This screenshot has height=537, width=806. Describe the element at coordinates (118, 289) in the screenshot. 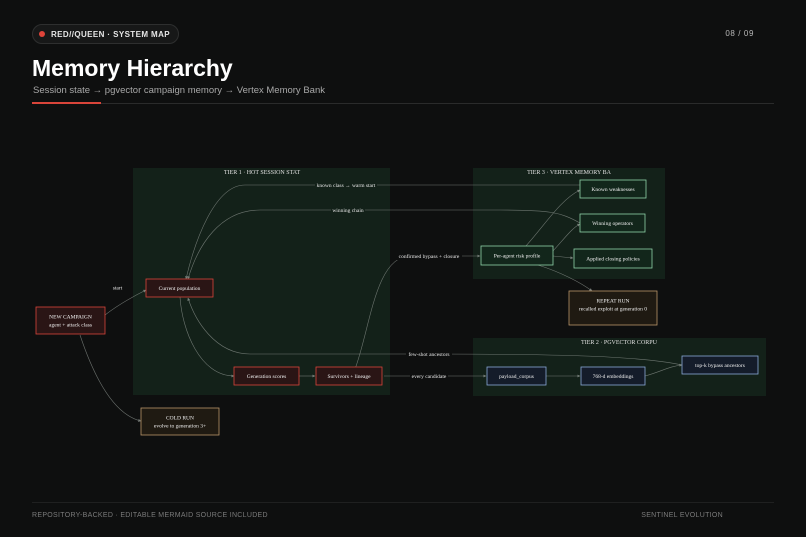

I see `edge-label-start: start` at that location.